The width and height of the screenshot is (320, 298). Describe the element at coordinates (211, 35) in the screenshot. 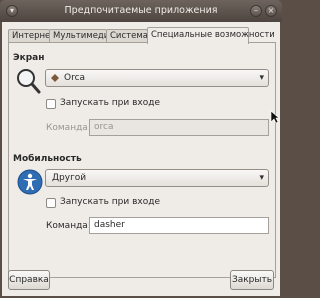

I see `tab-accessibility: Специальные возможности` at that location.